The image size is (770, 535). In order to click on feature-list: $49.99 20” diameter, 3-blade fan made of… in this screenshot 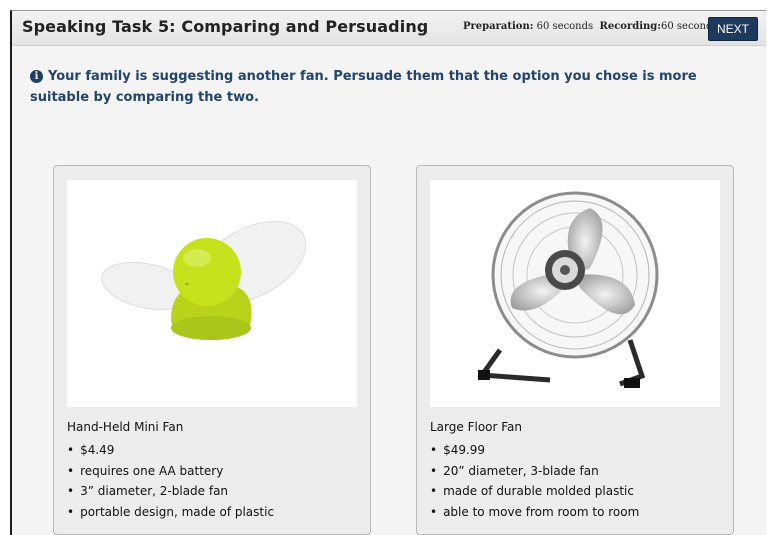, I will do `click(534, 481)`.